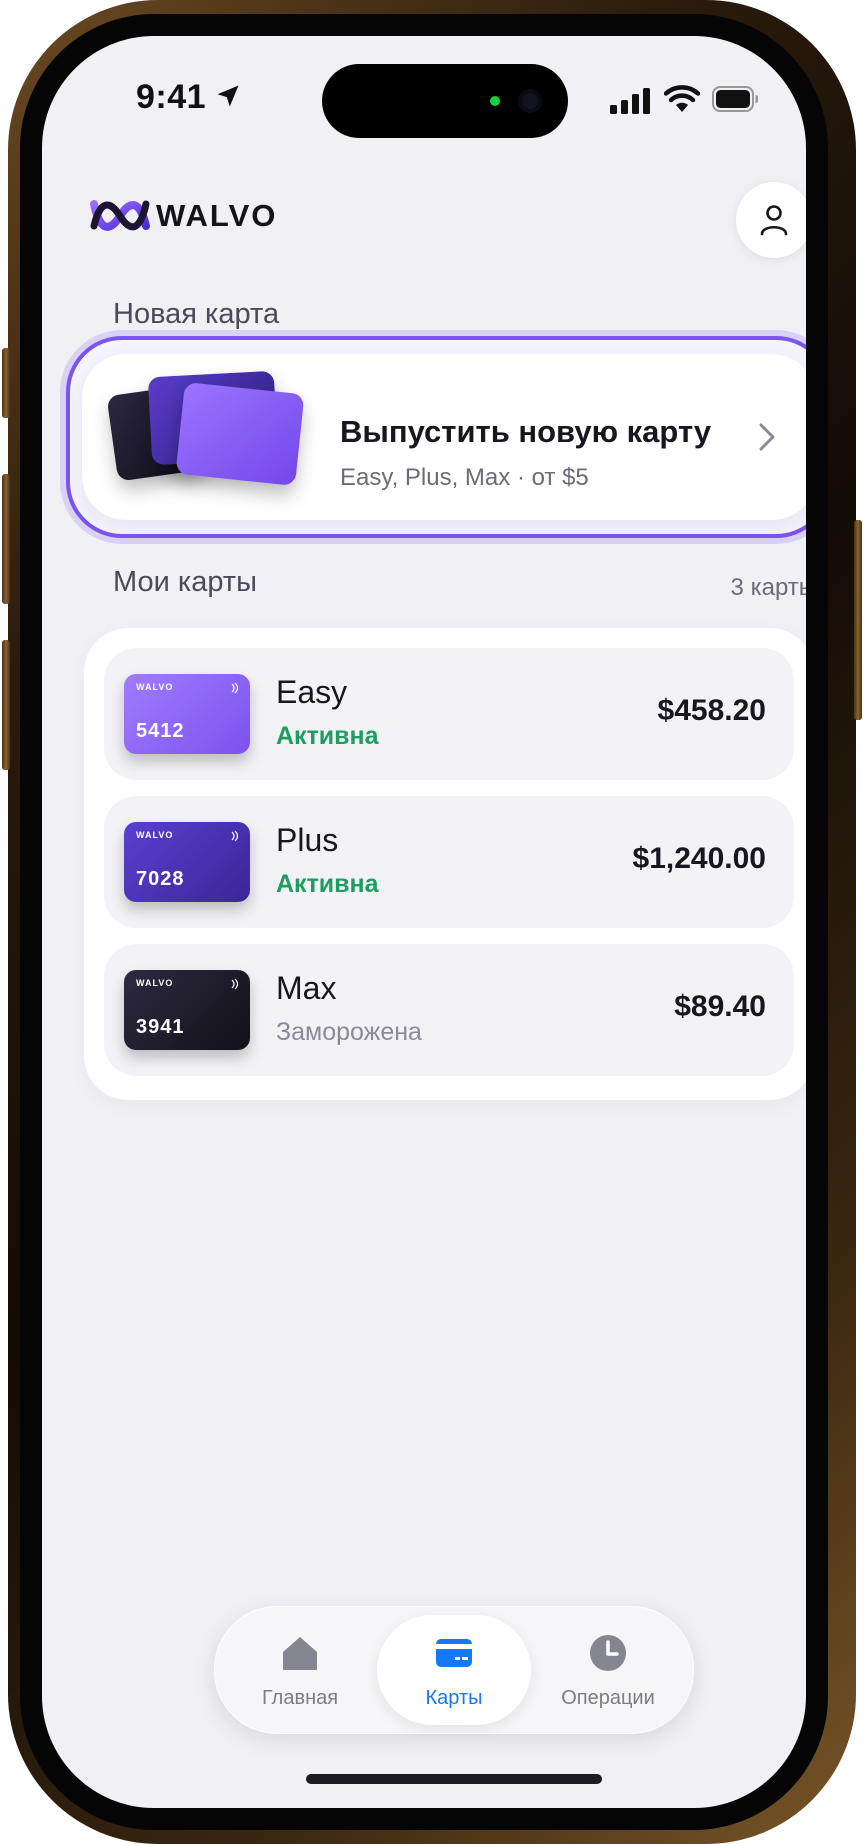 This screenshot has width=864, height=1844. Describe the element at coordinates (196, 314) in the screenshot. I see `new-card-section-title: Новая карта` at that location.